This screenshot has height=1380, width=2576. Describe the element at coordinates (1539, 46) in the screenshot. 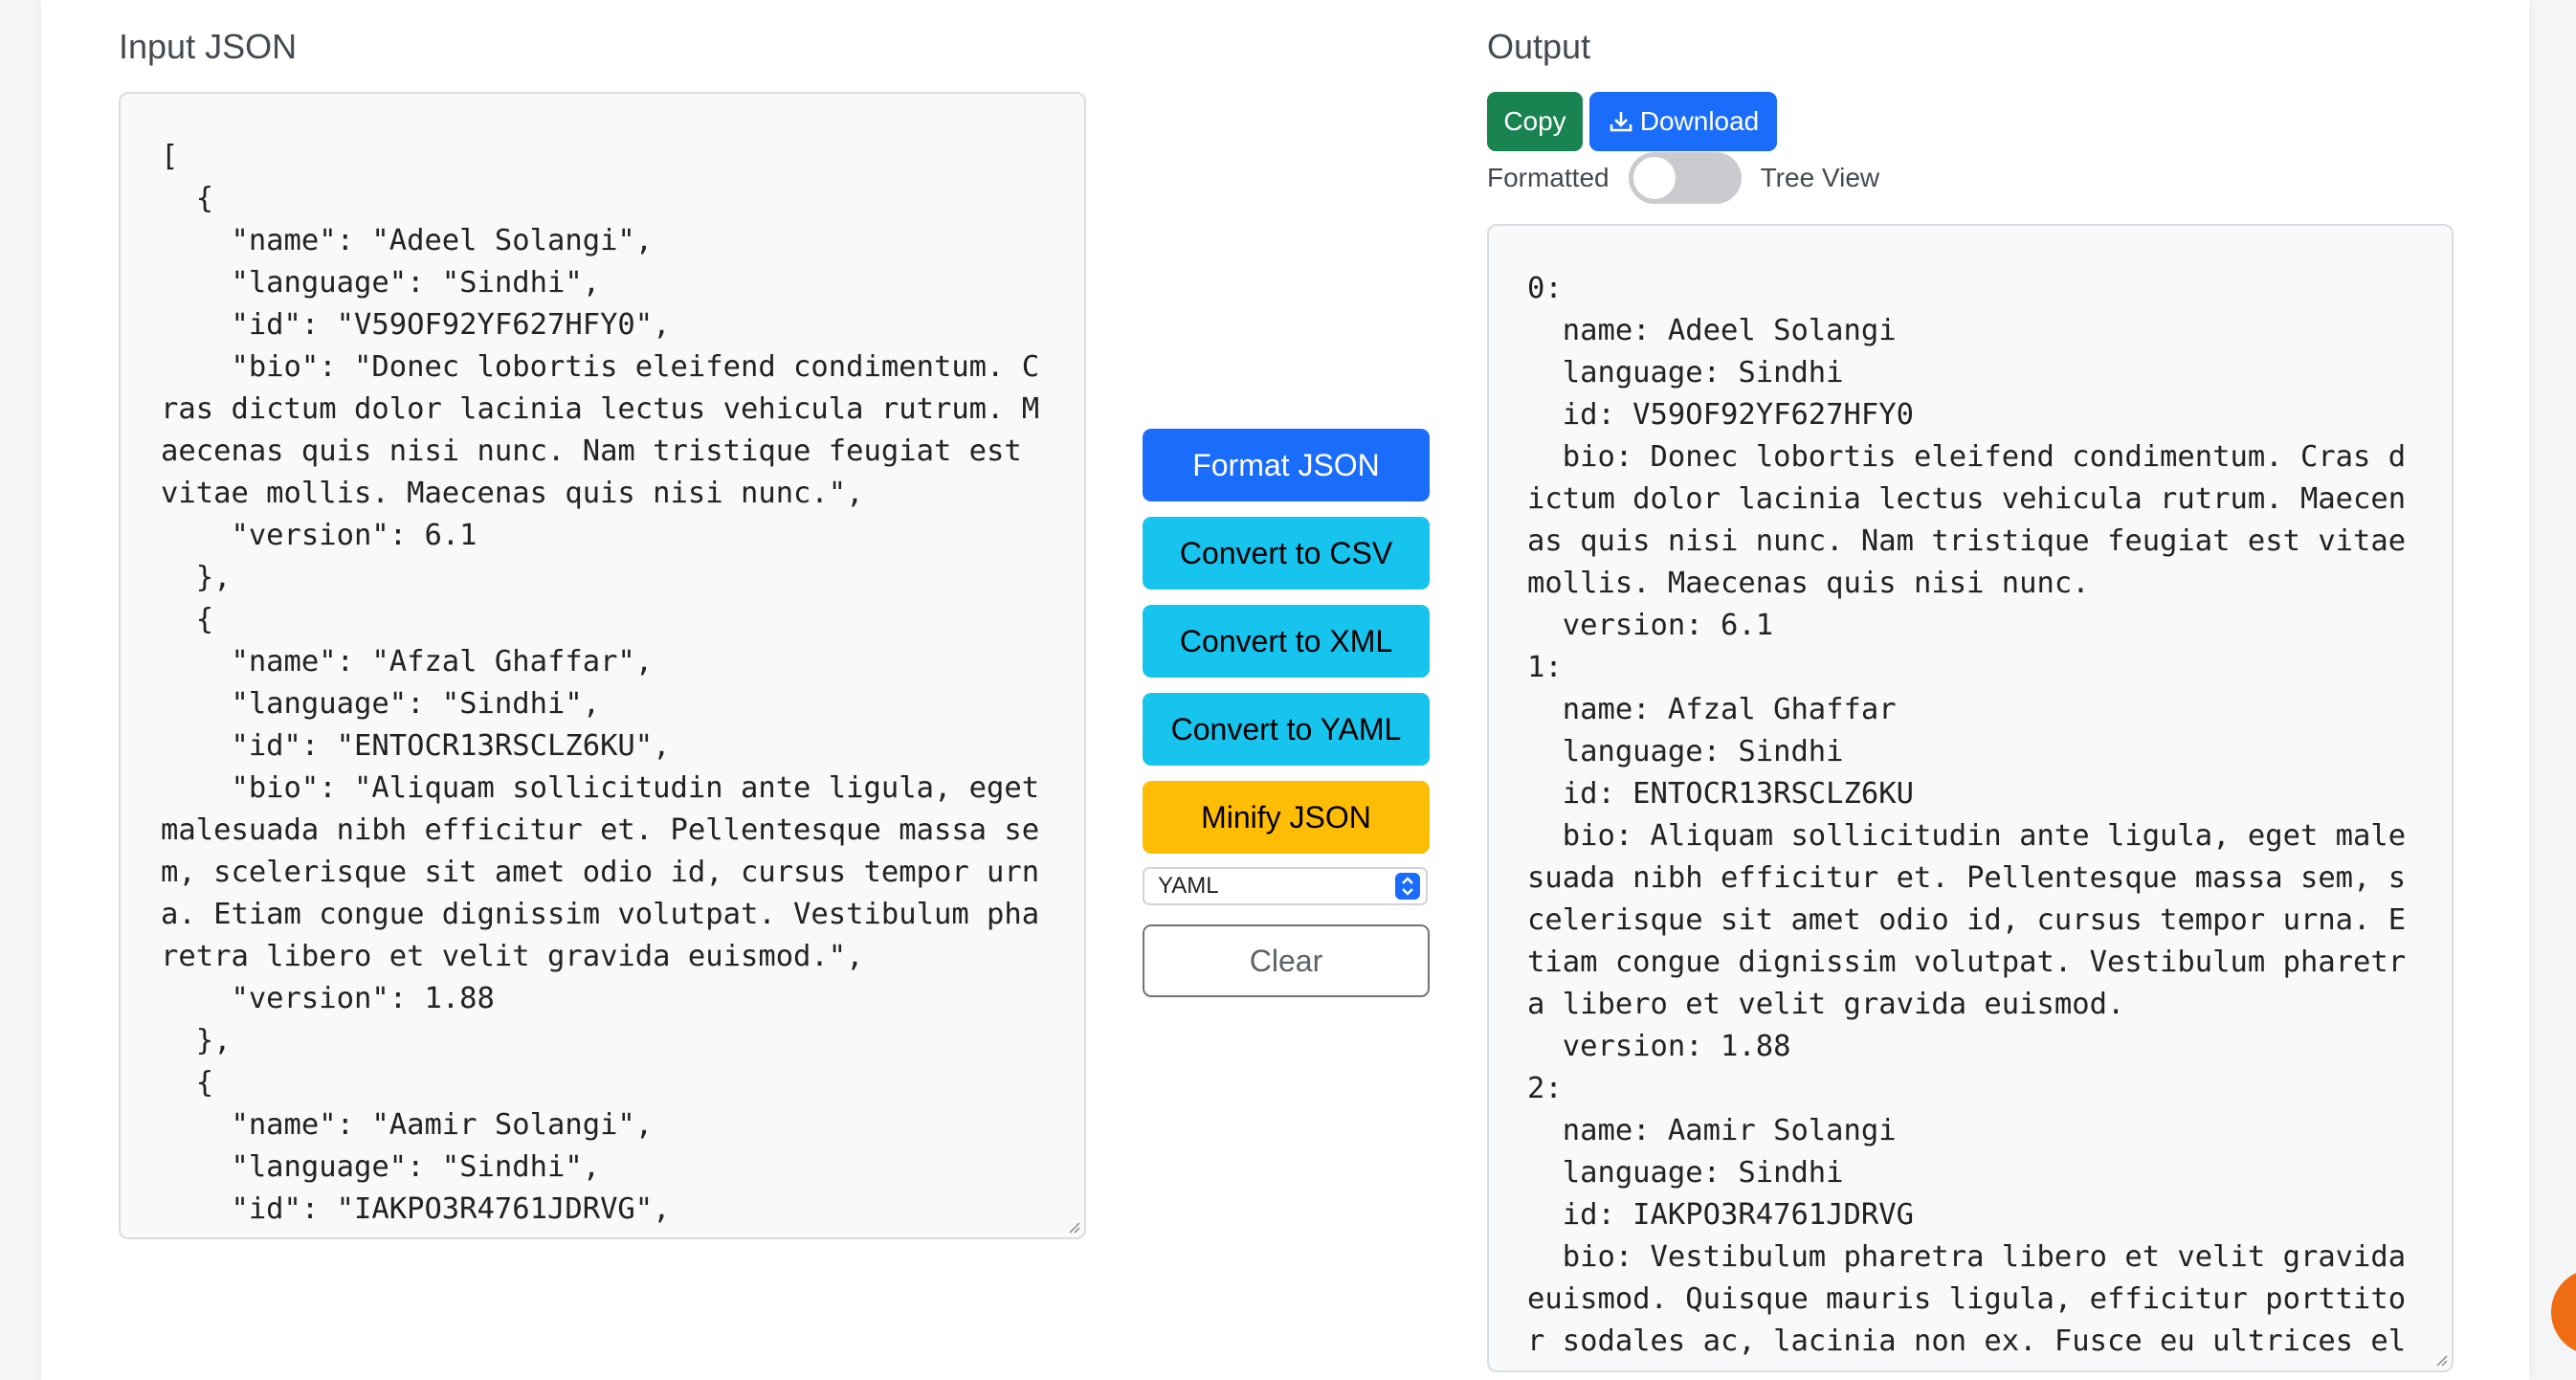

I see `output-label: Output` at that location.